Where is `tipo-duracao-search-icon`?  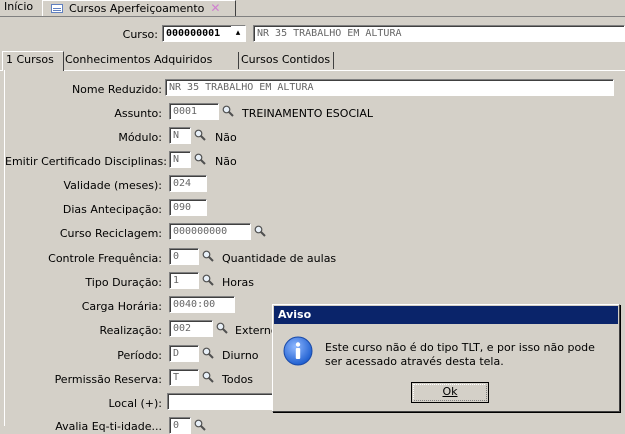
tipo-duracao-search-icon is located at coordinates (208, 280).